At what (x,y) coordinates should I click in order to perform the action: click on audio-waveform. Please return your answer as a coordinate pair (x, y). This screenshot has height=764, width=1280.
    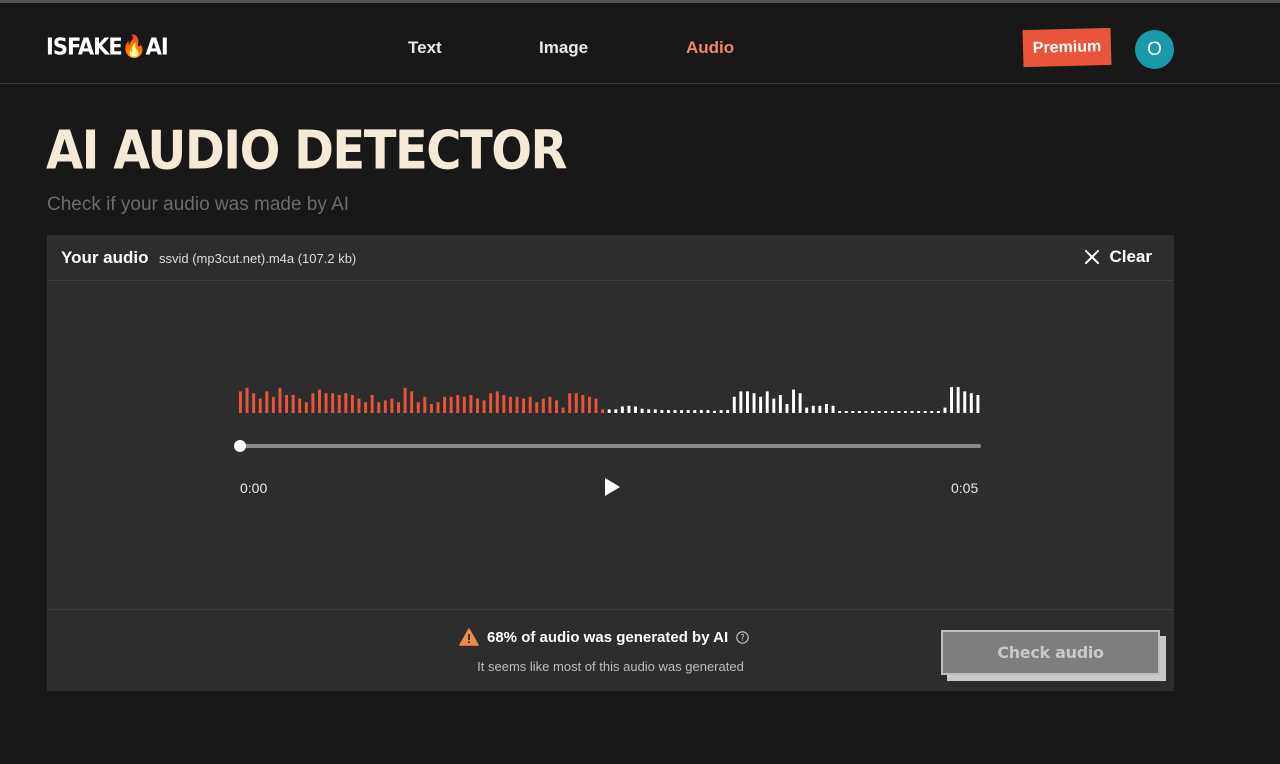
    Looking at the image, I should click on (611, 395).